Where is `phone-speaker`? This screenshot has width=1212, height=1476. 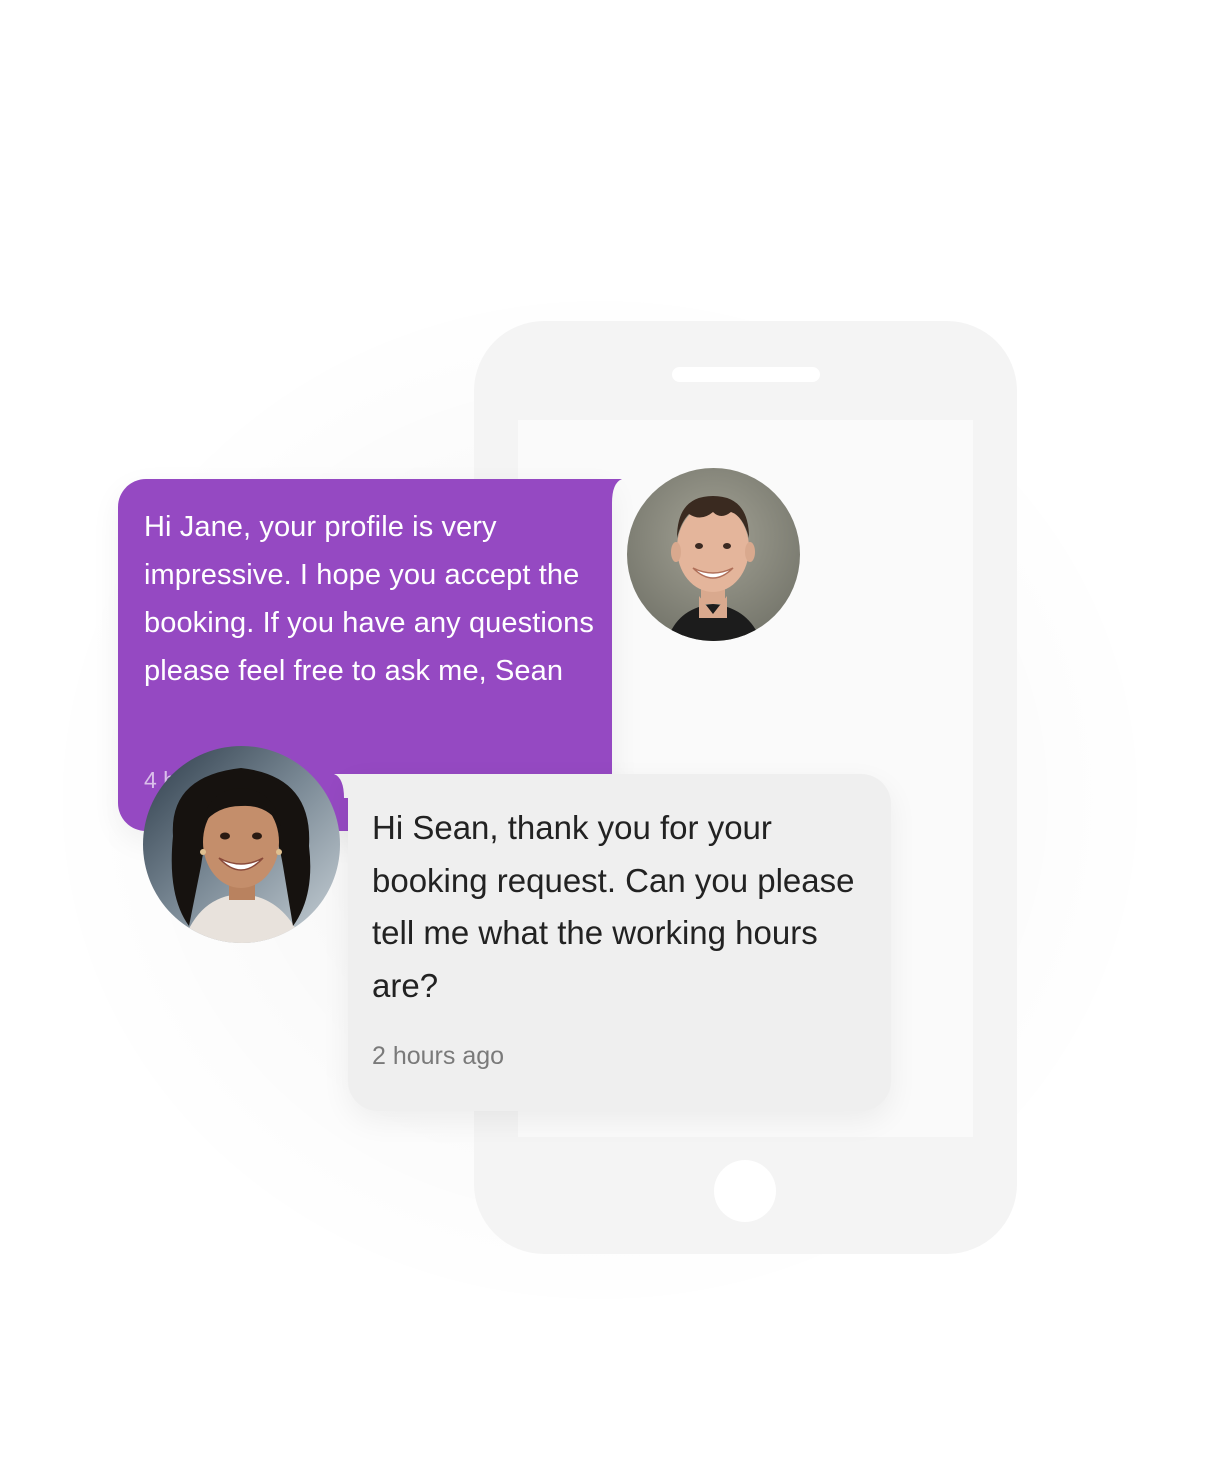
phone-speaker is located at coordinates (746, 374).